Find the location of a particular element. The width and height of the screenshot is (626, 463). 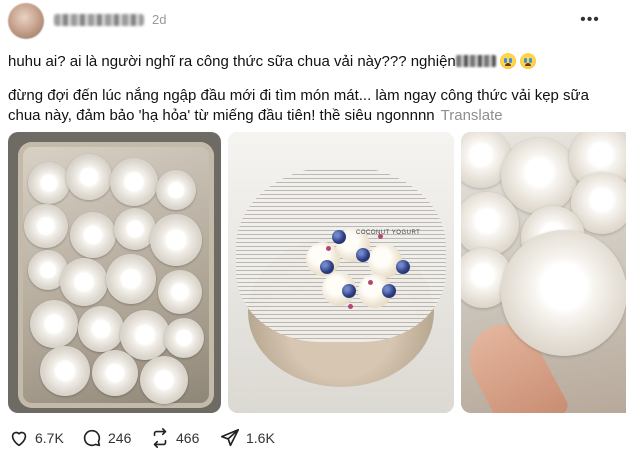

post-header: 2d ••• is located at coordinates (313, 22).